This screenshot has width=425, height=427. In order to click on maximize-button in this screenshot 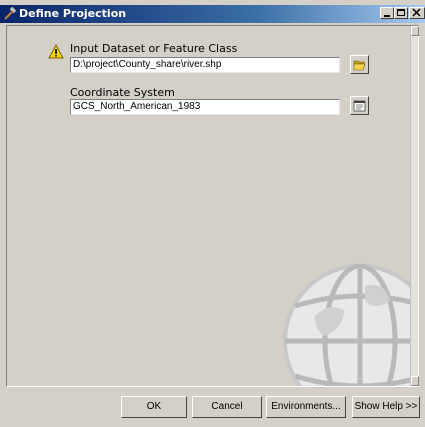, I will do `click(401, 13)`.